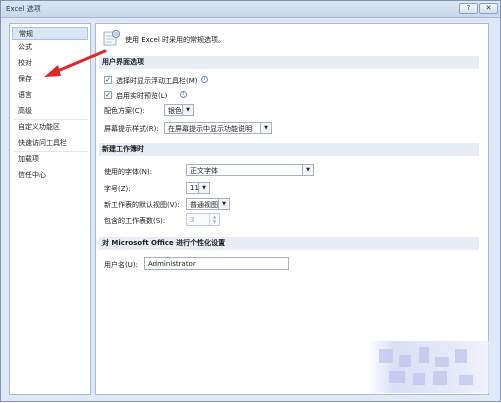  I want to click on sidebar-item-language: 语言, so click(50, 95).